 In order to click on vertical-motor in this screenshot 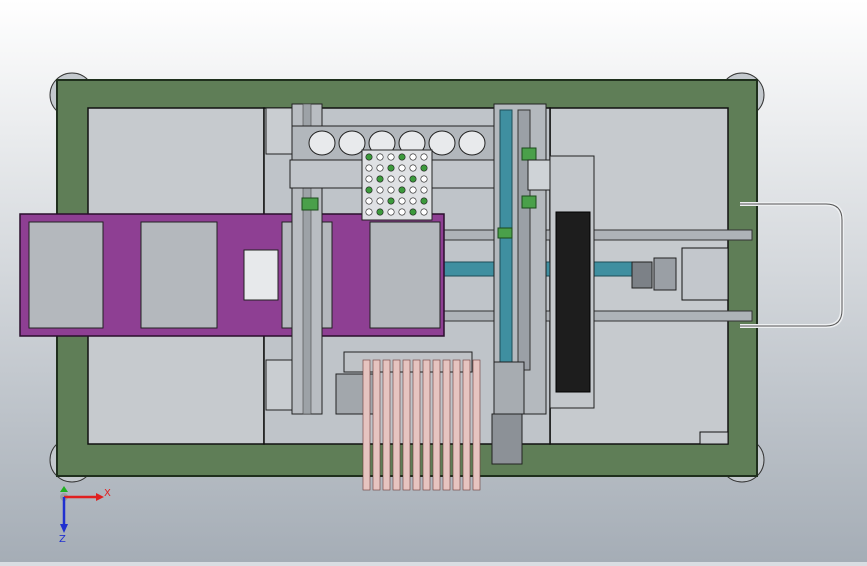, I will do `click(507, 439)`.